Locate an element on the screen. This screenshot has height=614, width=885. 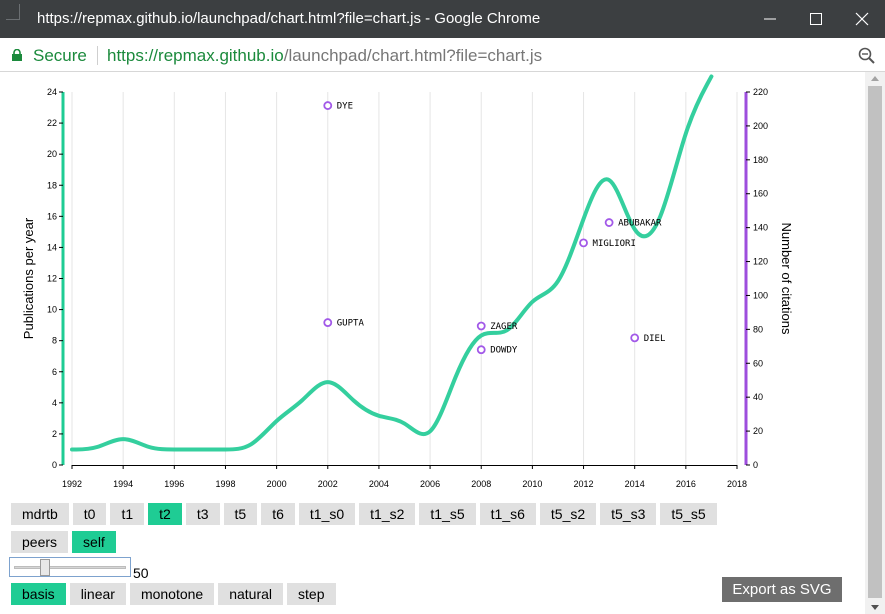
dataset-t1-s0-button: t1_s0 is located at coordinates (327, 514).